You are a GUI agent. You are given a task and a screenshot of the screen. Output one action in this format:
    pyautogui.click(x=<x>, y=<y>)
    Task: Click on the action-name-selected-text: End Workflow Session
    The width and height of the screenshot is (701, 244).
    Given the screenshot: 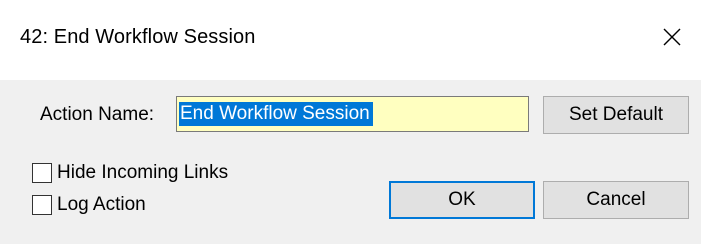 What is the action you would take?
    pyautogui.click(x=276, y=114)
    